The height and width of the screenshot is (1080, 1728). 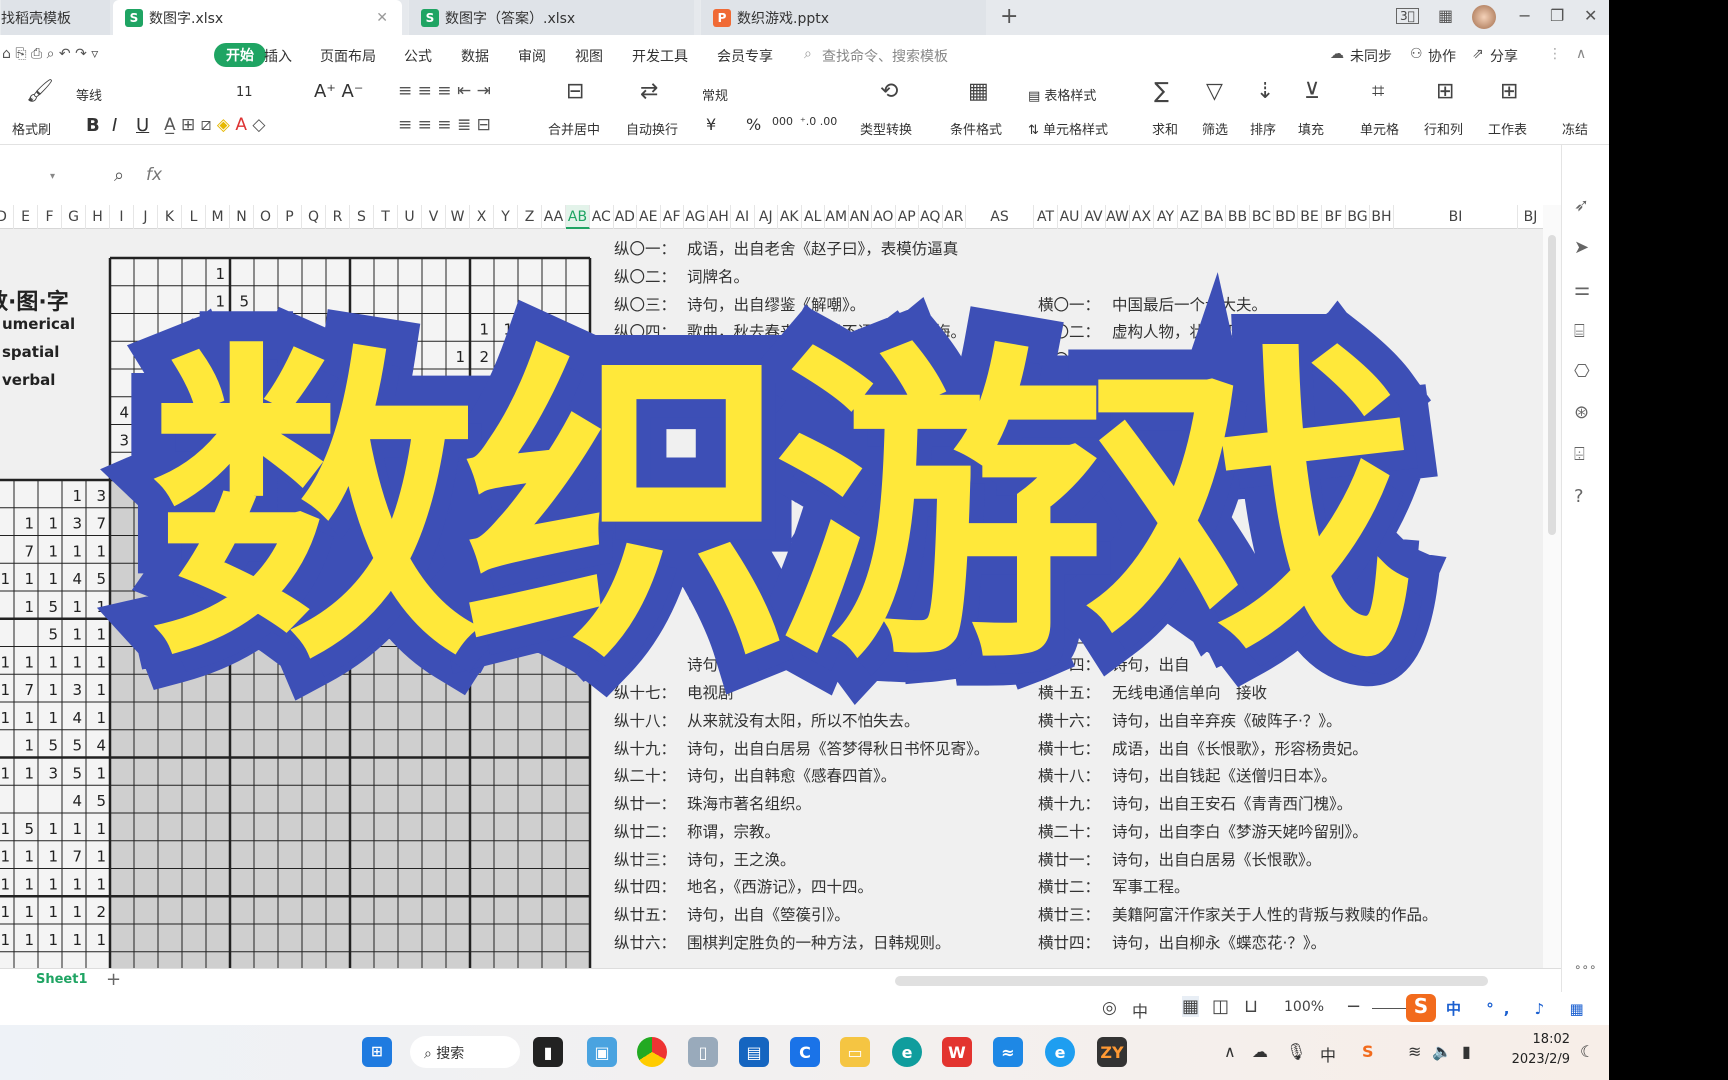 I want to click on number-format-select: 常规, so click(x=777, y=94).